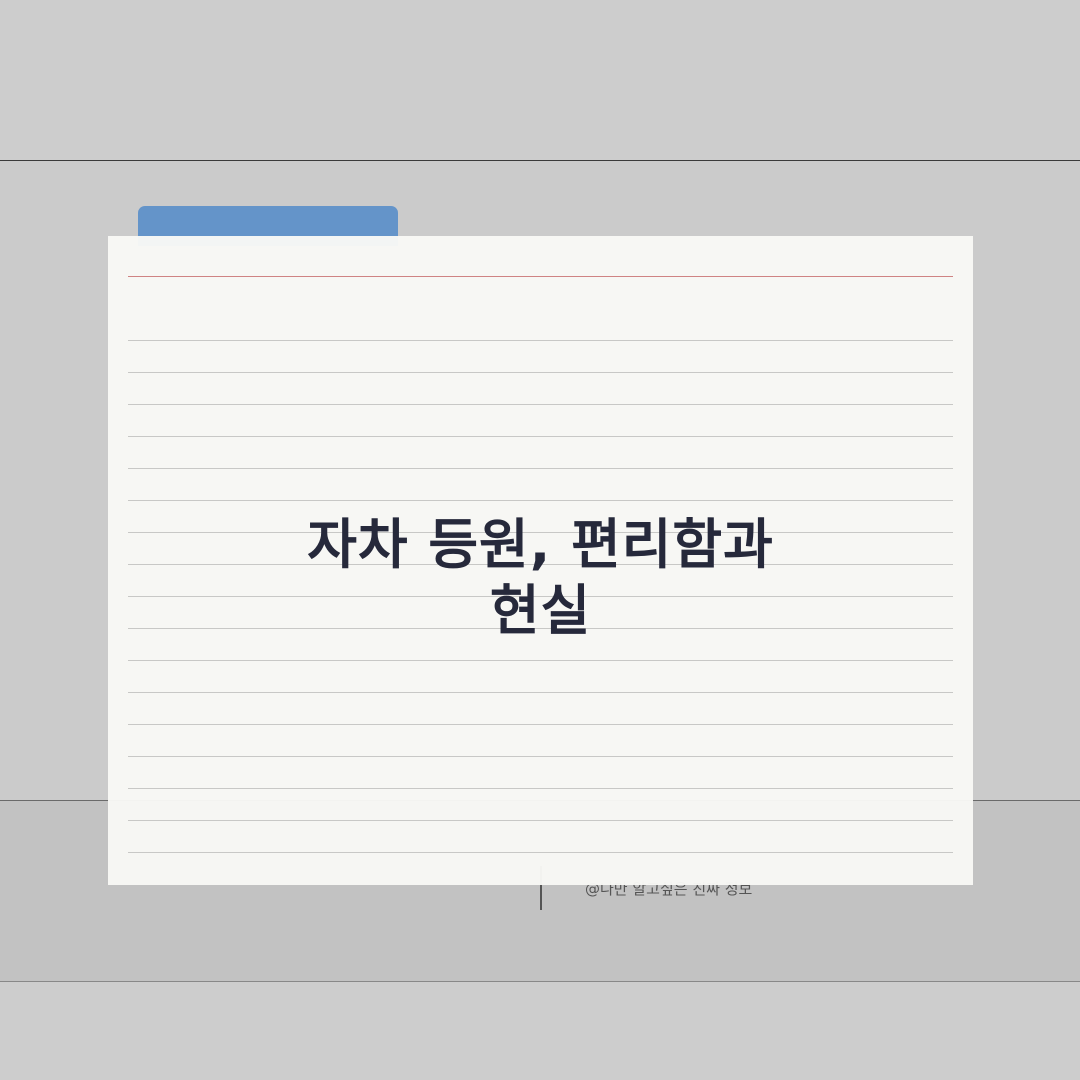 This screenshot has height=1080, width=1080. Describe the element at coordinates (540, 578) in the screenshot. I see `page-title: 자차 등원, 편리함과 현실` at that location.